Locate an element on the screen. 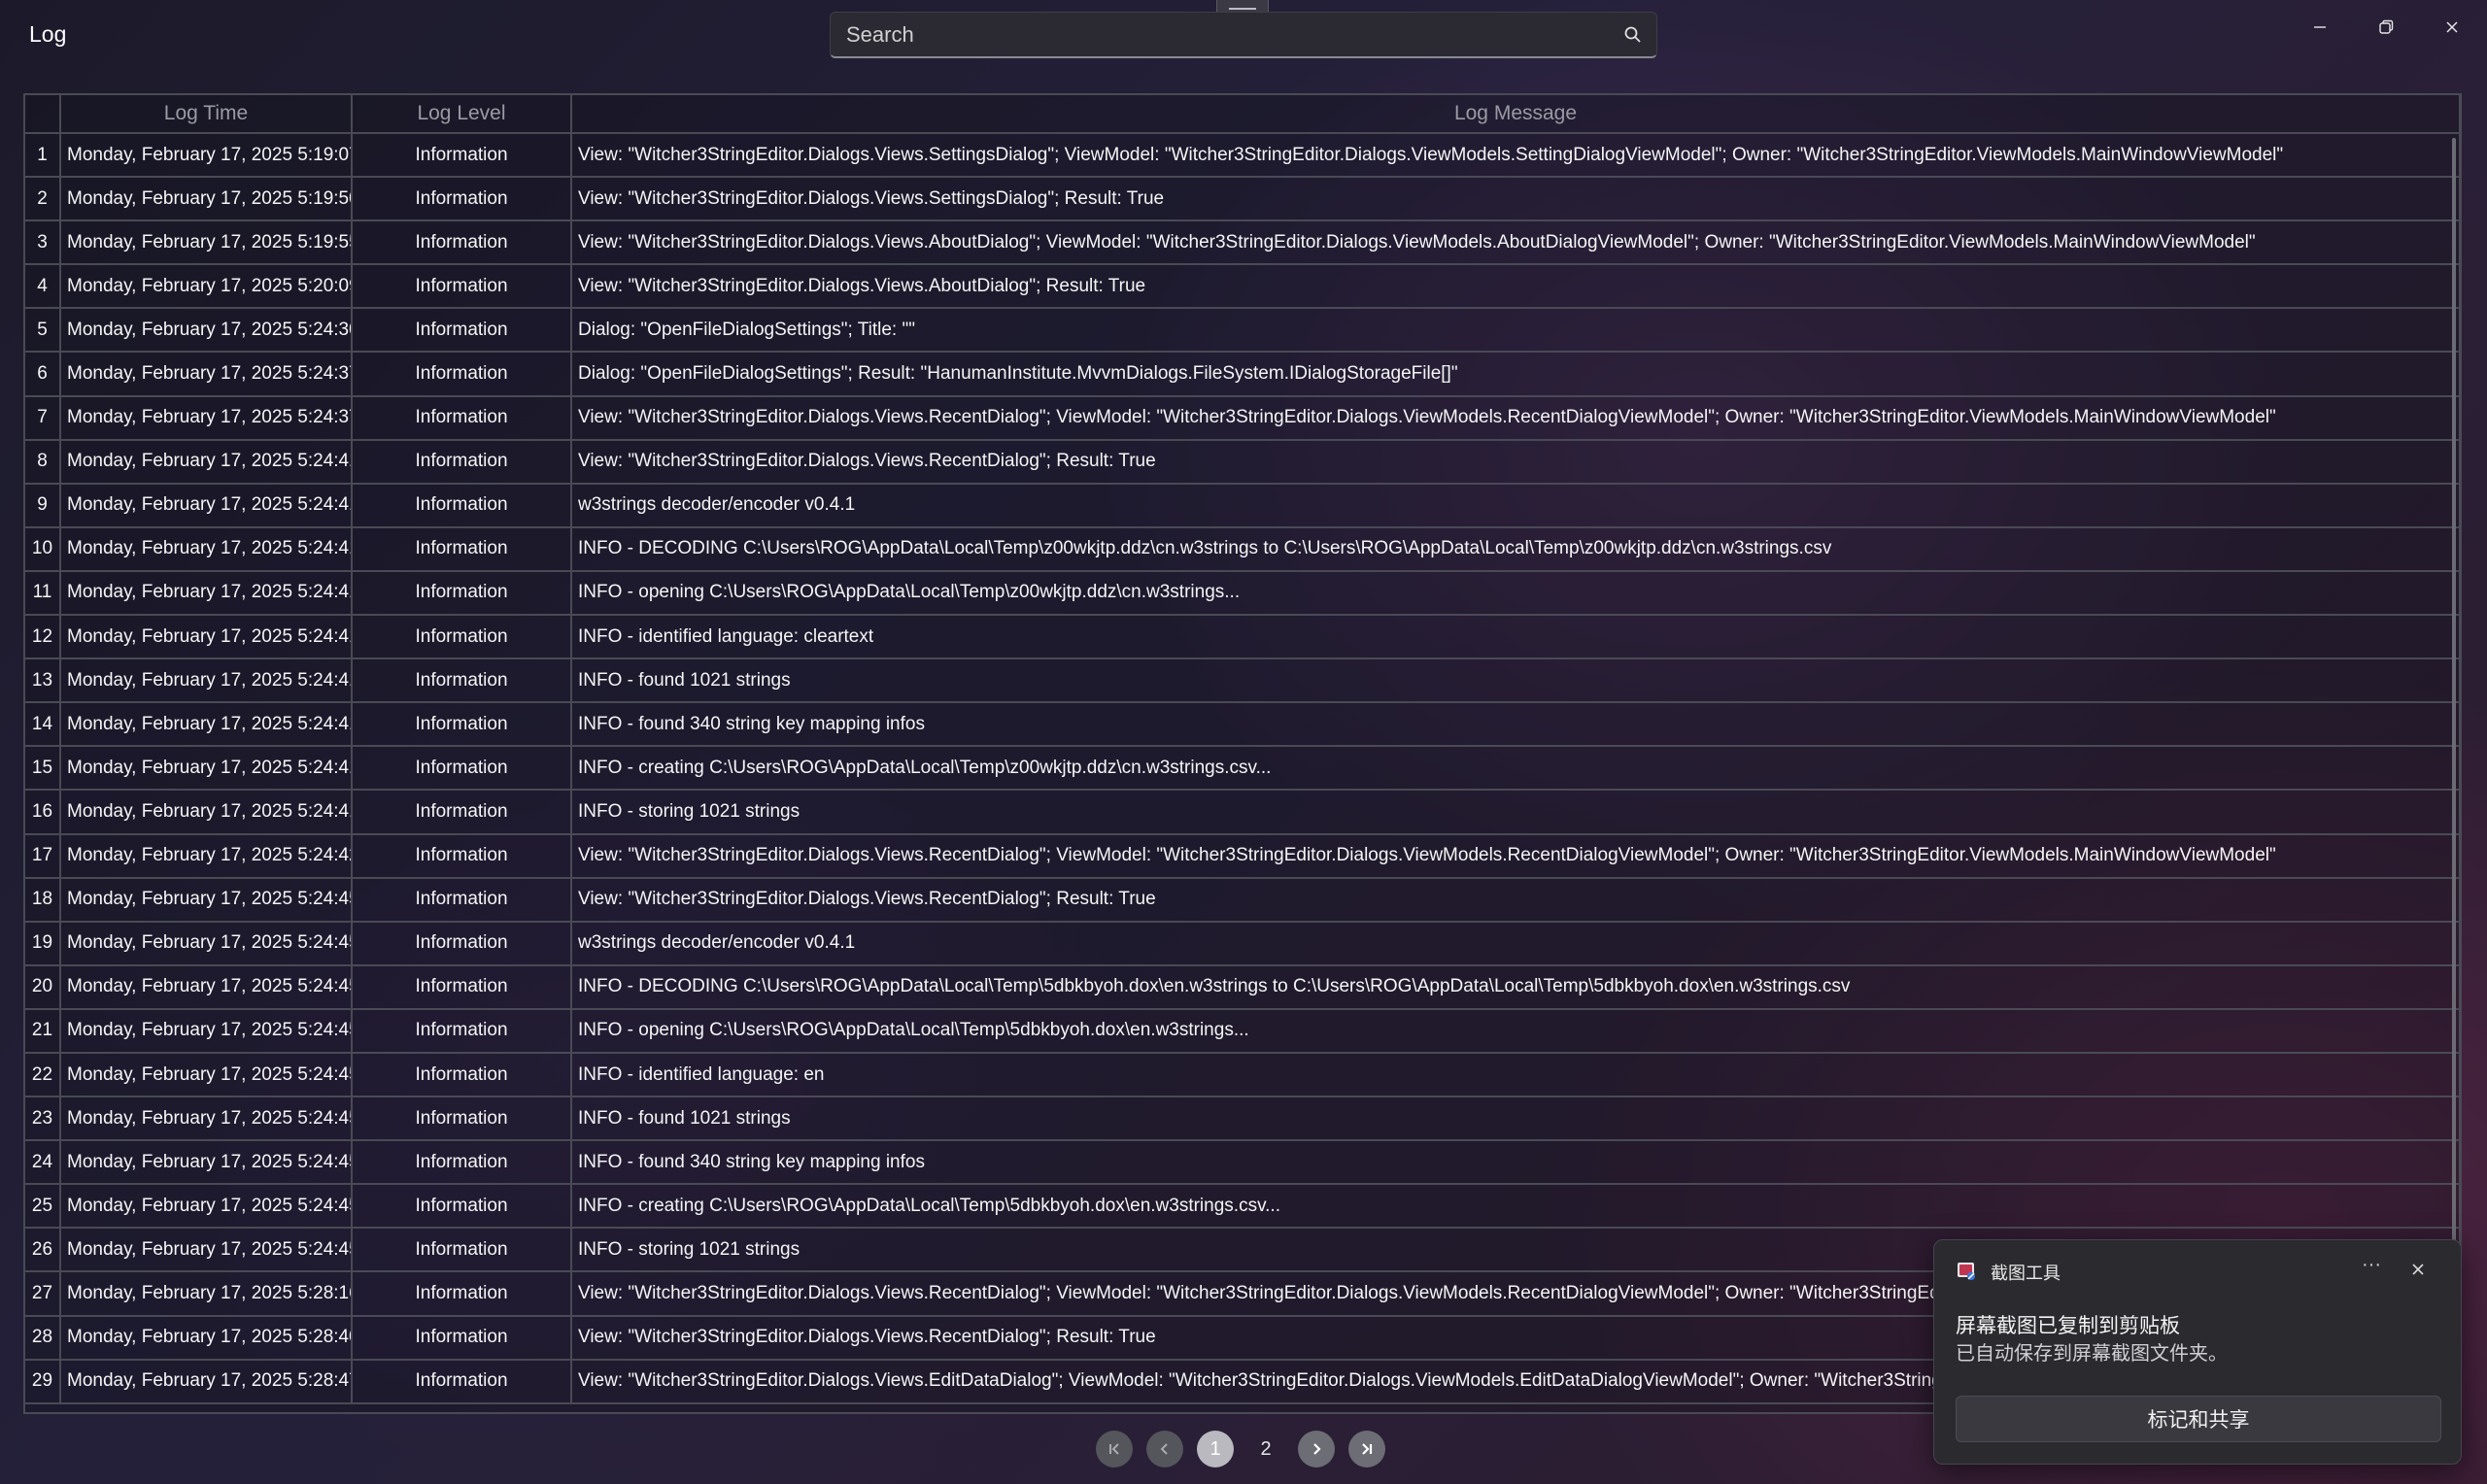 The height and width of the screenshot is (1484, 2487). row-index: 13 is located at coordinates (43, 681).